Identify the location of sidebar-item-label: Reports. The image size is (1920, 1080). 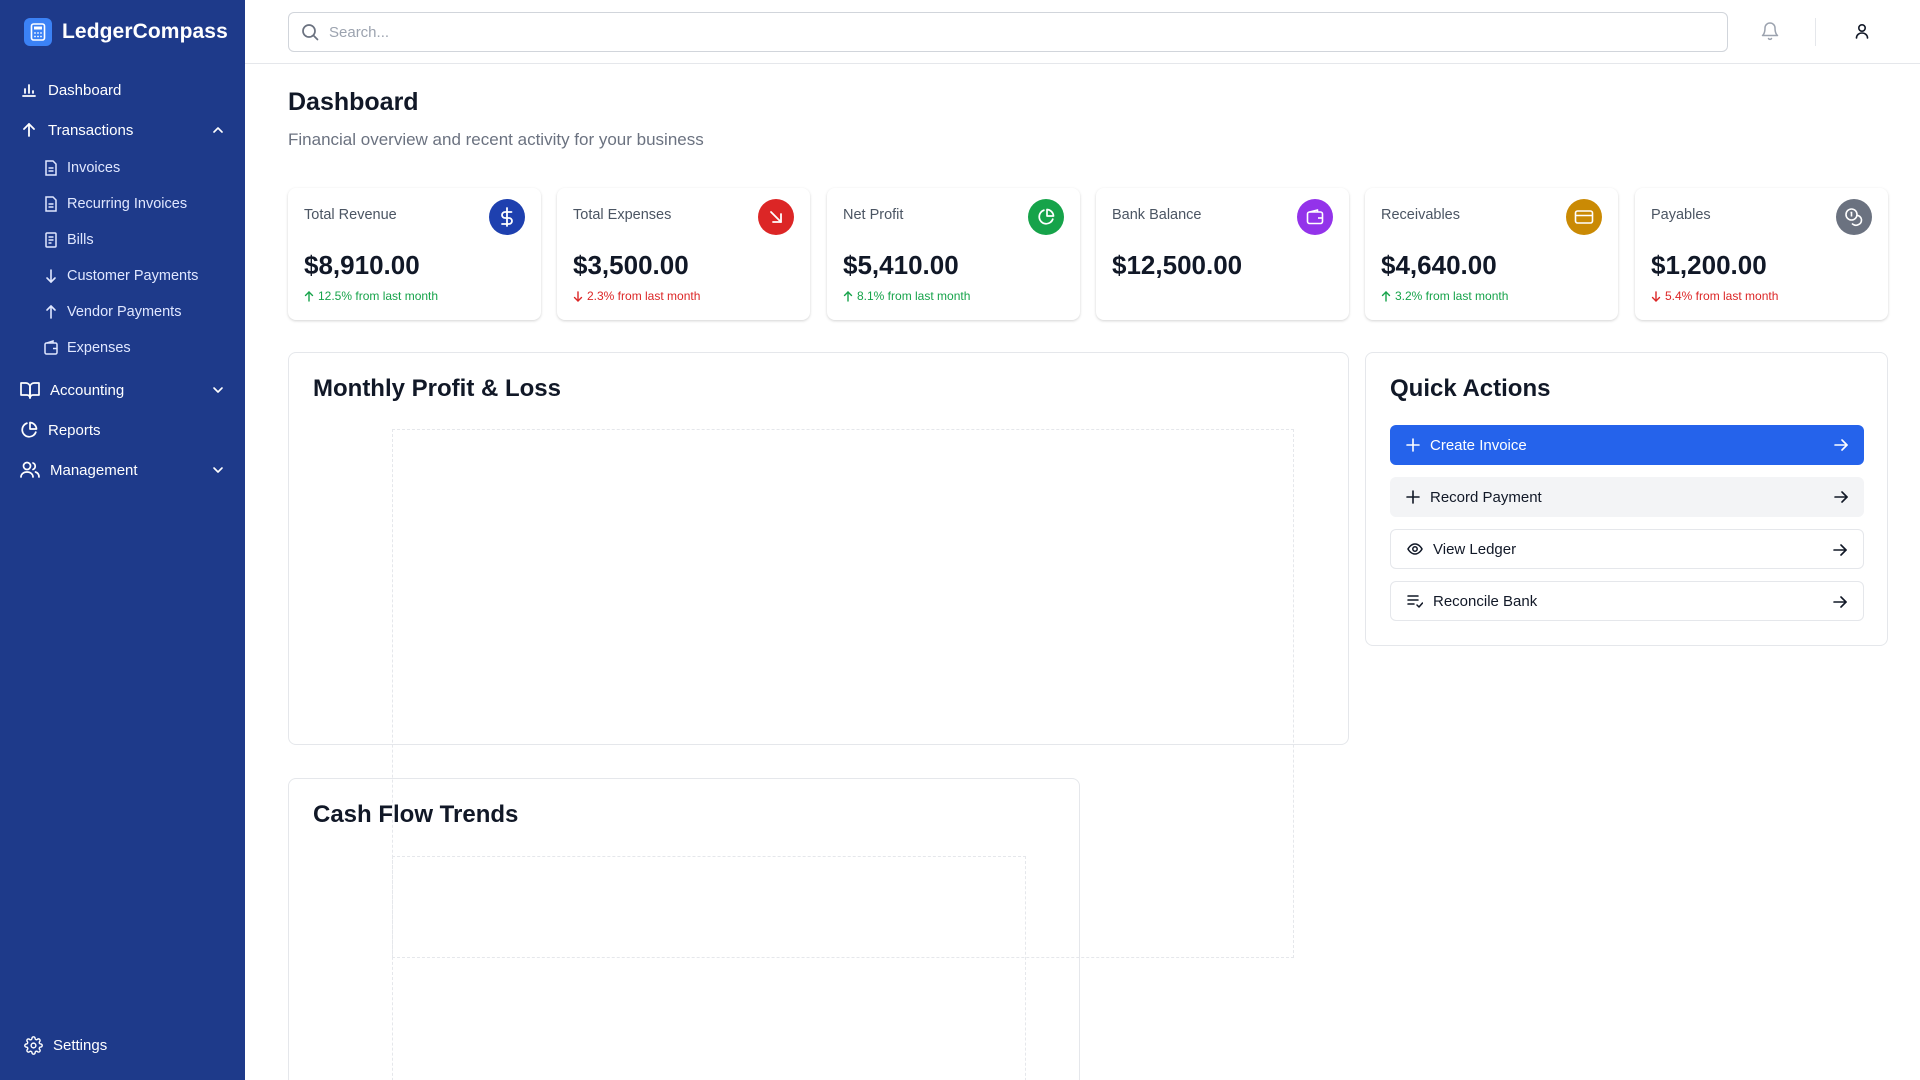
(74, 430).